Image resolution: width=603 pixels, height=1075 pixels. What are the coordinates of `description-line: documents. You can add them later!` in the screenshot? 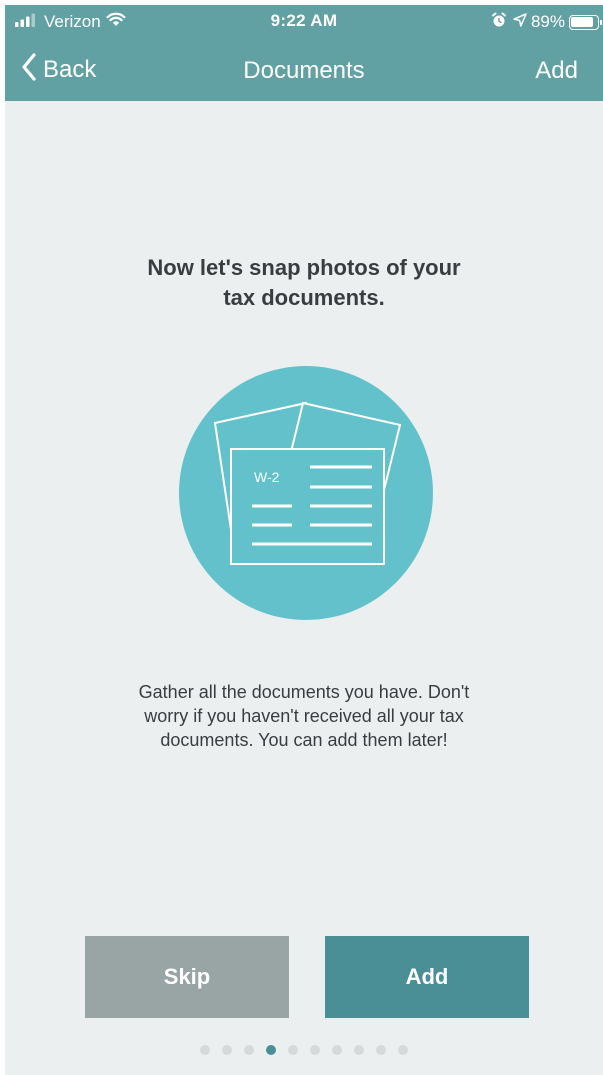 It's located at (304, 740).